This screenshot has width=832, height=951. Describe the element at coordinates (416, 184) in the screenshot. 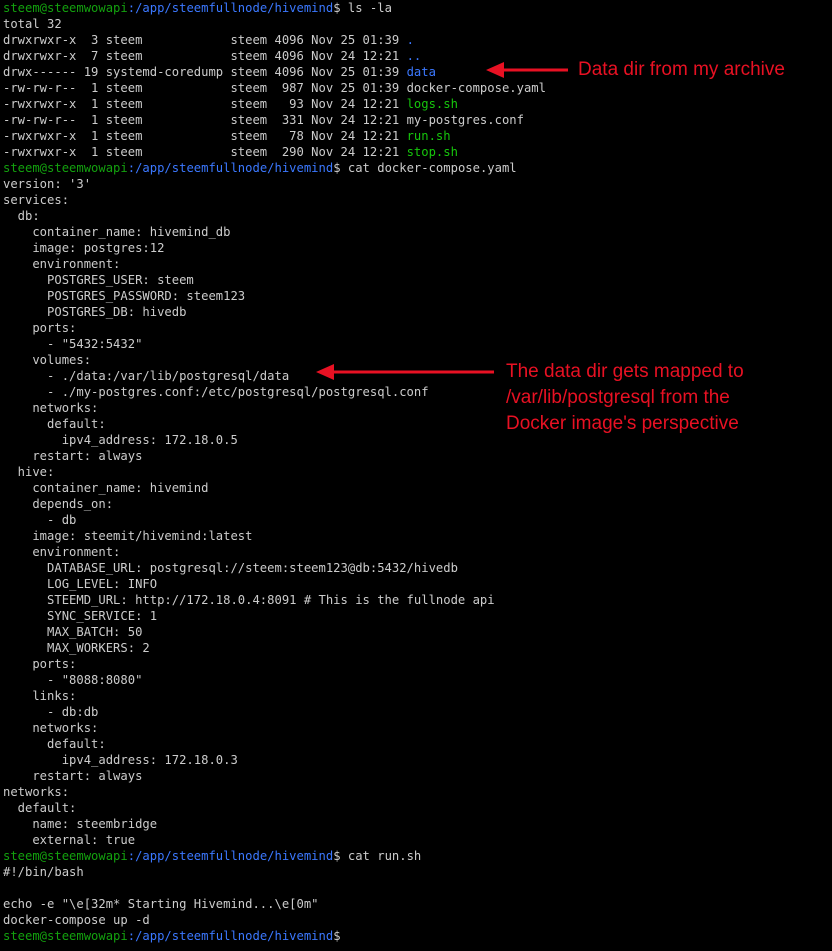

I see `compose-line: version: '3'` at that location.